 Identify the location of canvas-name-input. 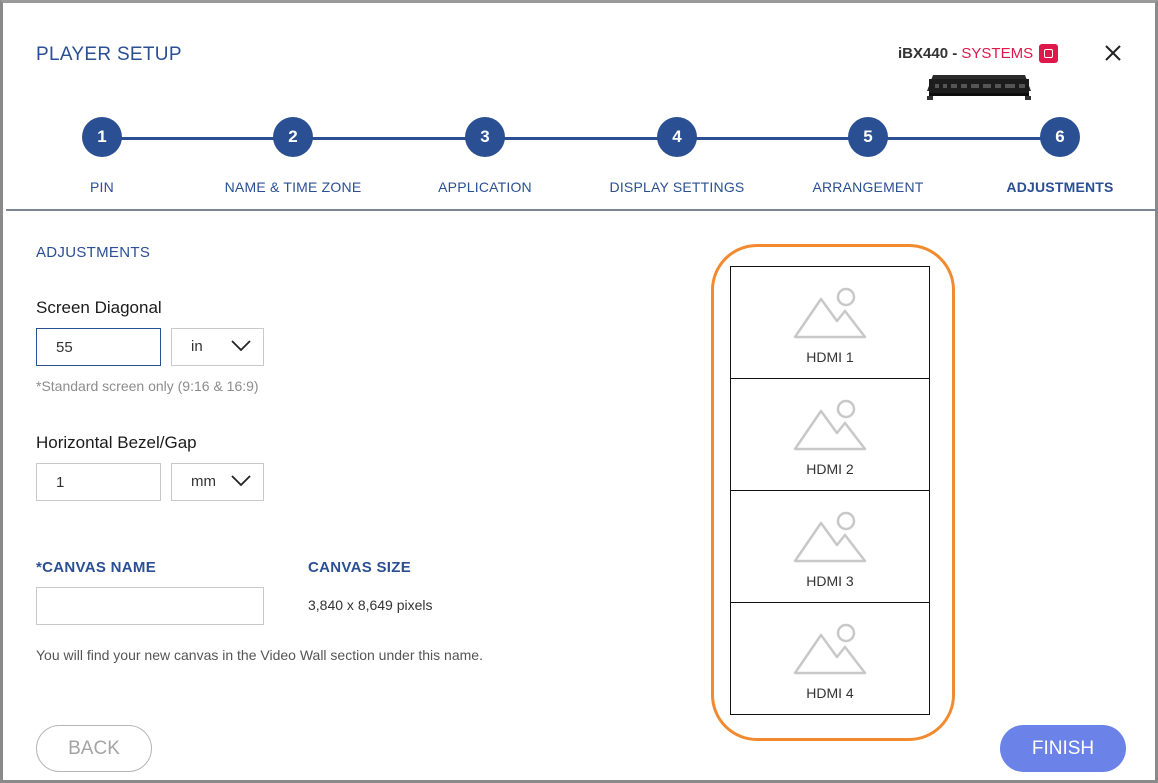
(150, 606).